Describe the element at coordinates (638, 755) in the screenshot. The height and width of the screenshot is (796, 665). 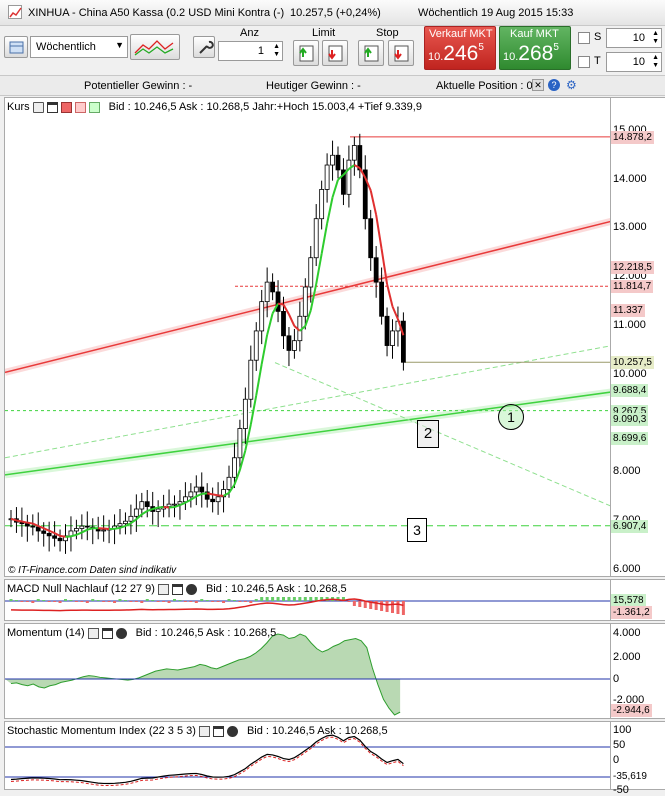
I see `smi-axis: 100 50 0 -35,619 -50` at that location.